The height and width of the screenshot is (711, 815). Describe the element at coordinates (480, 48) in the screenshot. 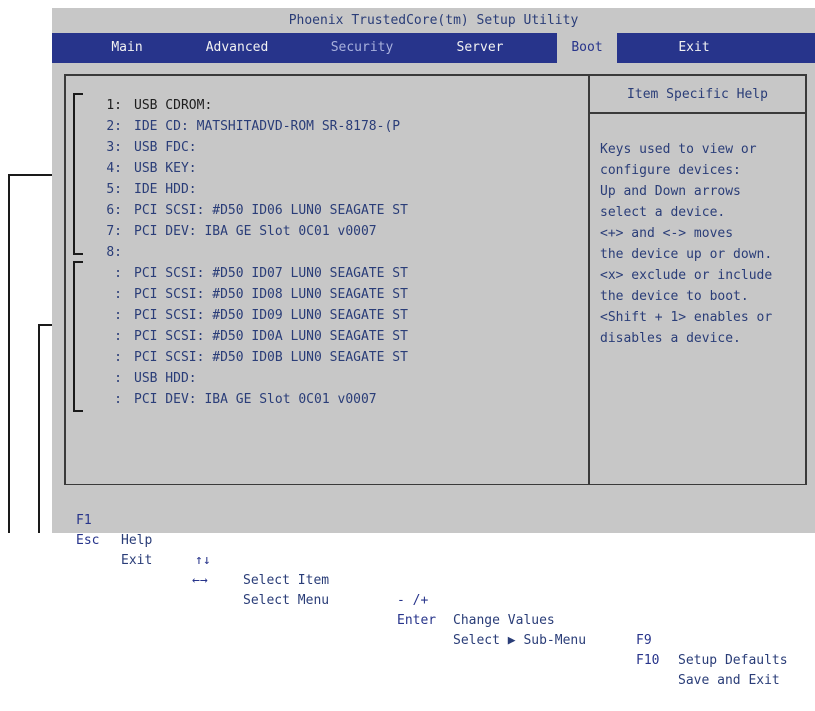

I see `menu-server: Server` at that location.